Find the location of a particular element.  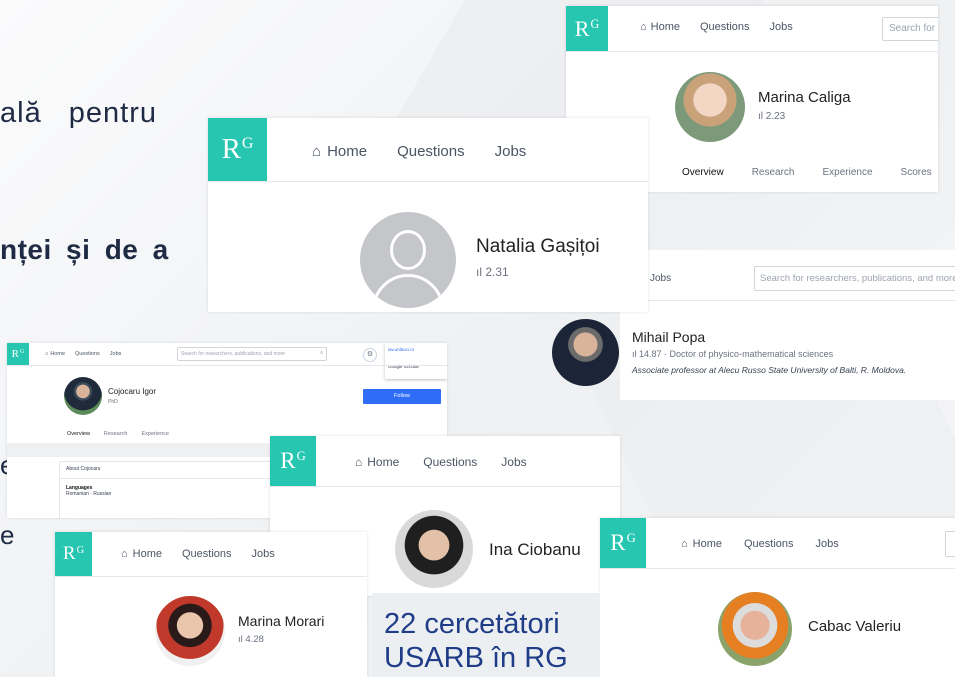

profile-degree: PhD is located at coordinates (113, 402).